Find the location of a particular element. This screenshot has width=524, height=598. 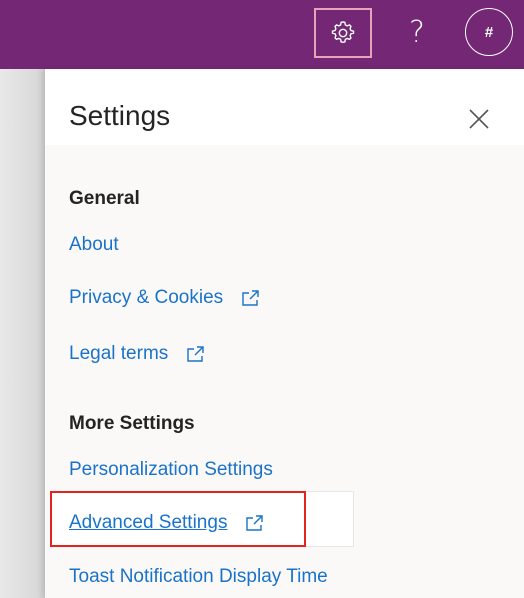

link-label: Toast Notification Display Time is located at coordinates (198, 576).